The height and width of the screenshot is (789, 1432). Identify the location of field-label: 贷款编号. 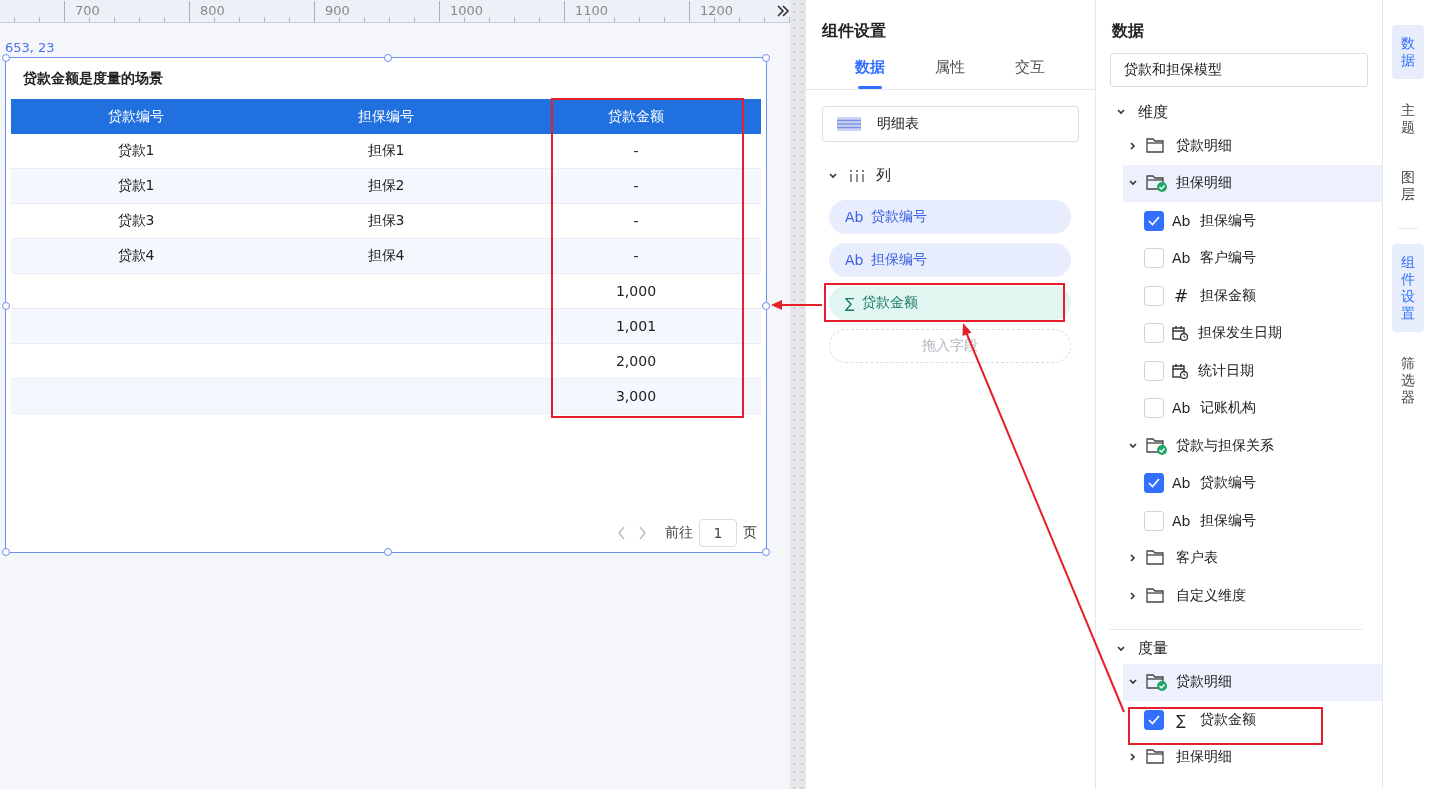
(1228, 483).